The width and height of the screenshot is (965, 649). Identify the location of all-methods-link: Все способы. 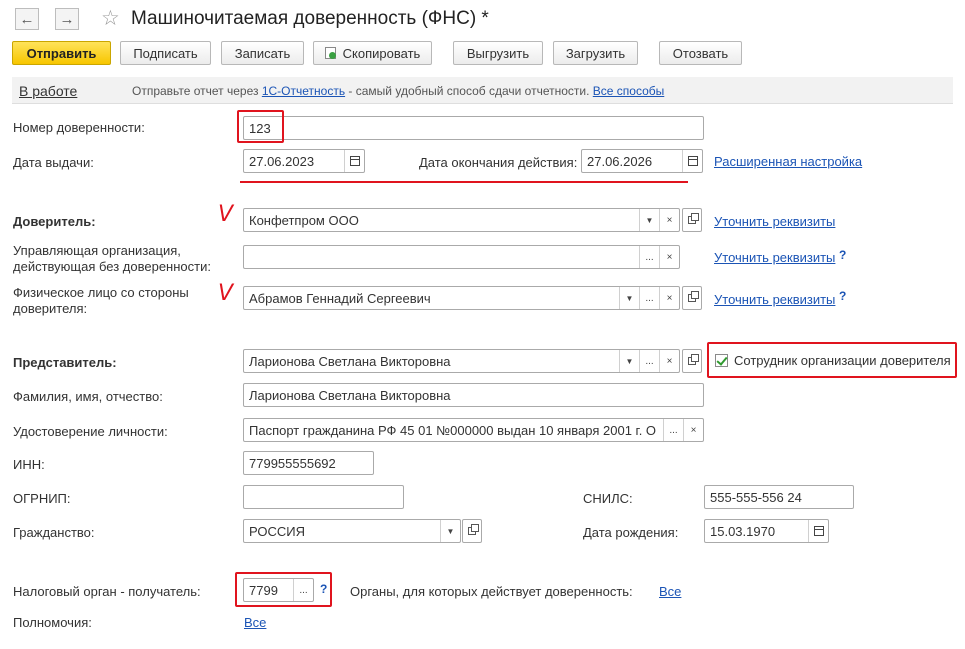
(629, 91).